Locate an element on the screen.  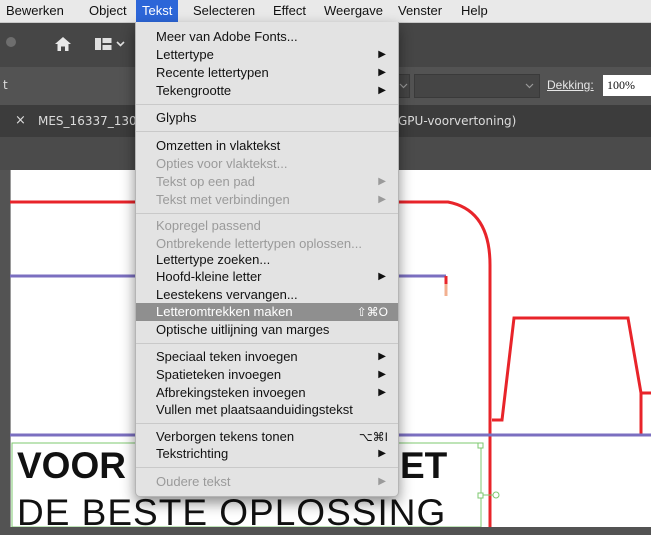
menu-item-optische-uitlijning-van-marges: Optische uitlijning van marges is located at coordinates (267, 330).